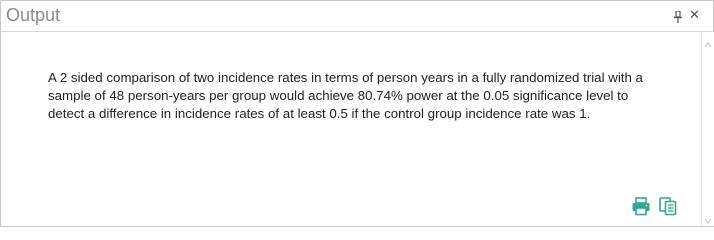  What do you see at coordinates (641, 206) in the screenshot?
I see `print-icon` at bounding box center [641, 206].